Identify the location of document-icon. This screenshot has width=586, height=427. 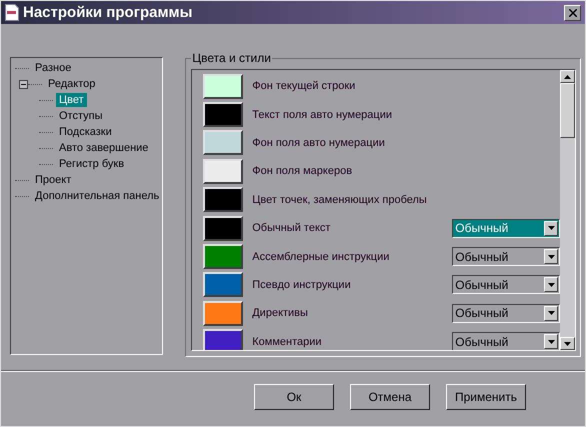
(12, 12).